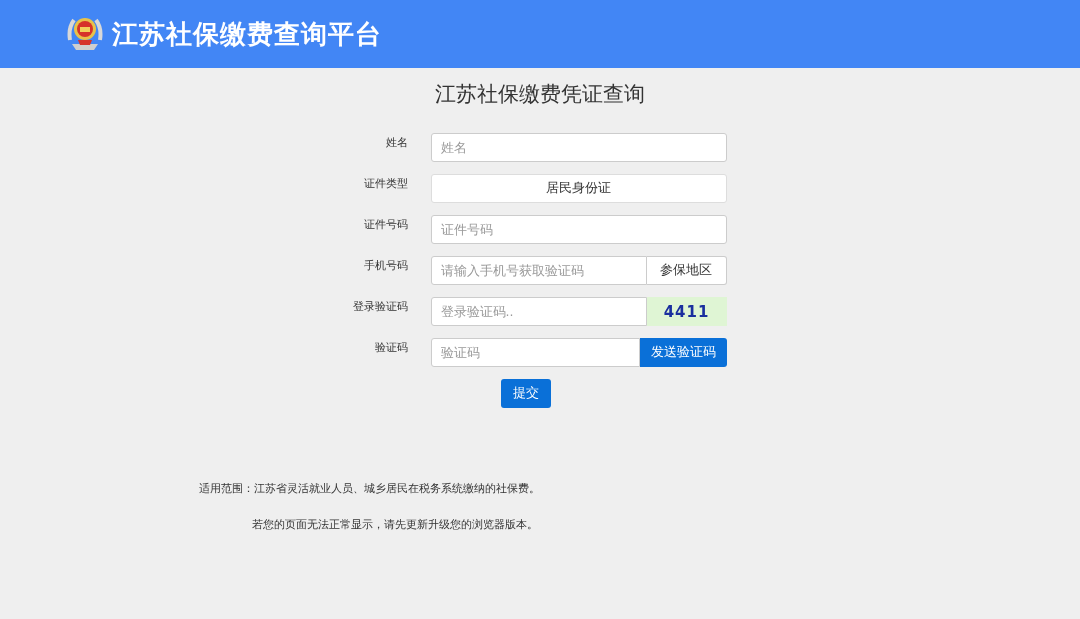  I want to click on text-field: 证件号码, so click(578, 229).